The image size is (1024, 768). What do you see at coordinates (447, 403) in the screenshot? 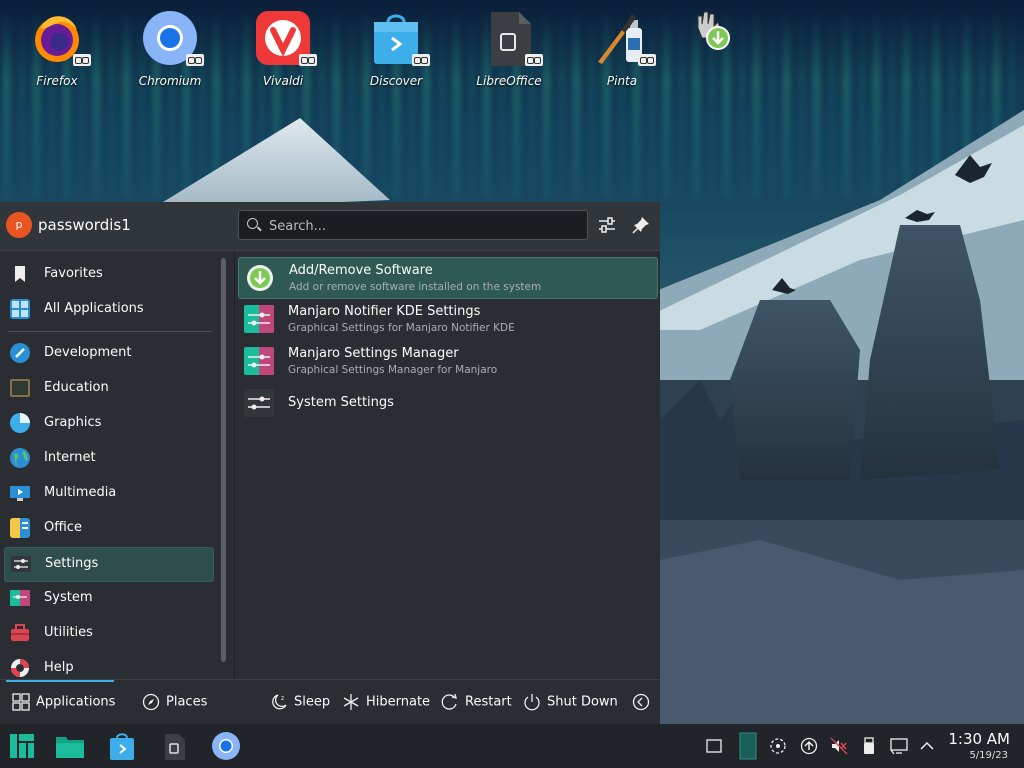
I see `app-system-settings: System Settings` at bounding box center [447, 403].